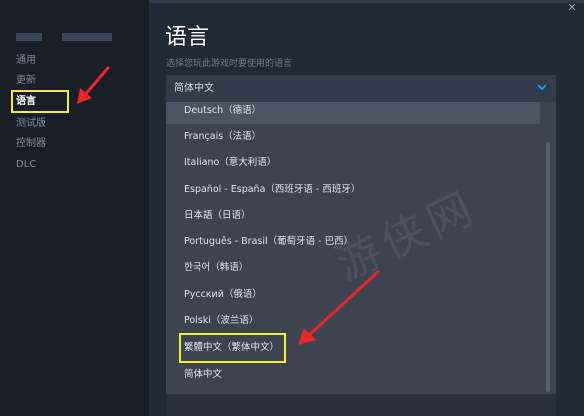 Image resolution: width=584 pixels, height=416 pixels. Describe the element at coordinates (353, 321) in the screenshot. I see `language-option-polski: Polski（波兰语）` at that location.